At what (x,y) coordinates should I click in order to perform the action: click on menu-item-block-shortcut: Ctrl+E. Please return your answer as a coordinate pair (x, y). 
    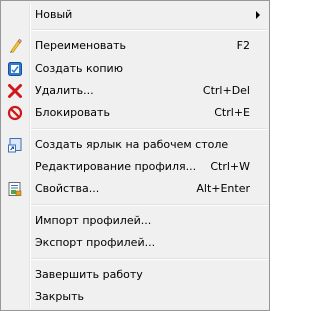
    Looking at the image, I should click on (232, 112).